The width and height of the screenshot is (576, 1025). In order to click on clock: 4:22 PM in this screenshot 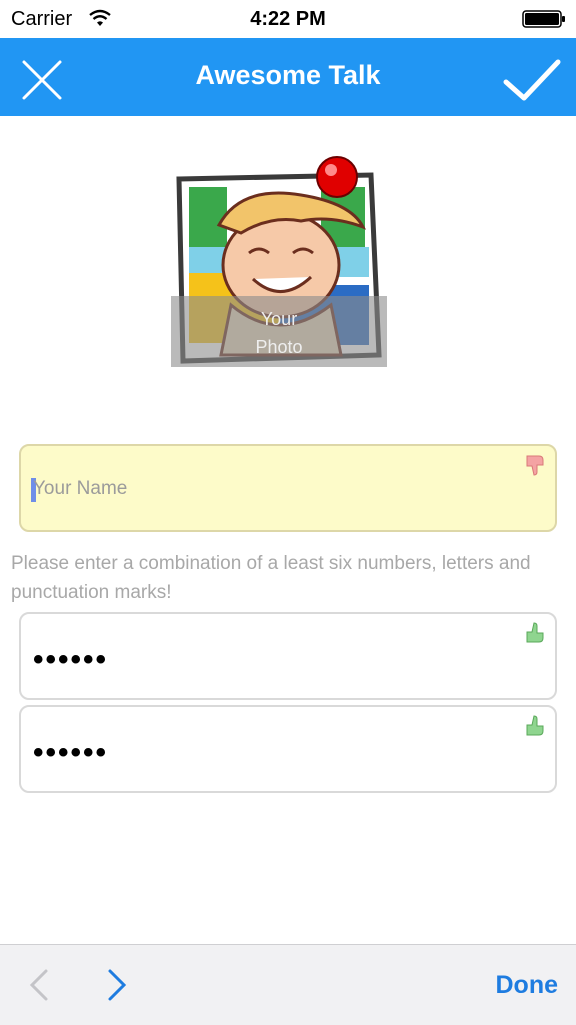, I will do `click(288, 19)`.